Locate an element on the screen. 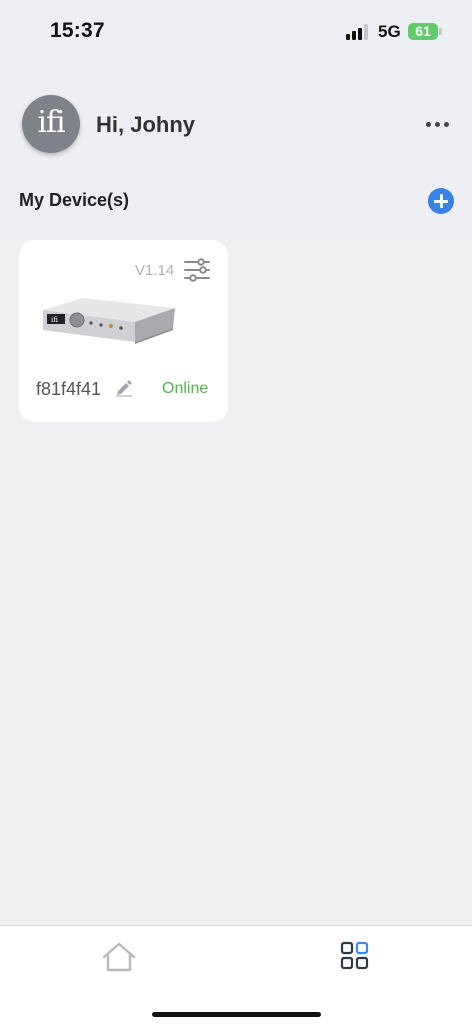 The width and height of the screenshot is (472, 1024). pencil-icon is located at coordinates (124, 388).